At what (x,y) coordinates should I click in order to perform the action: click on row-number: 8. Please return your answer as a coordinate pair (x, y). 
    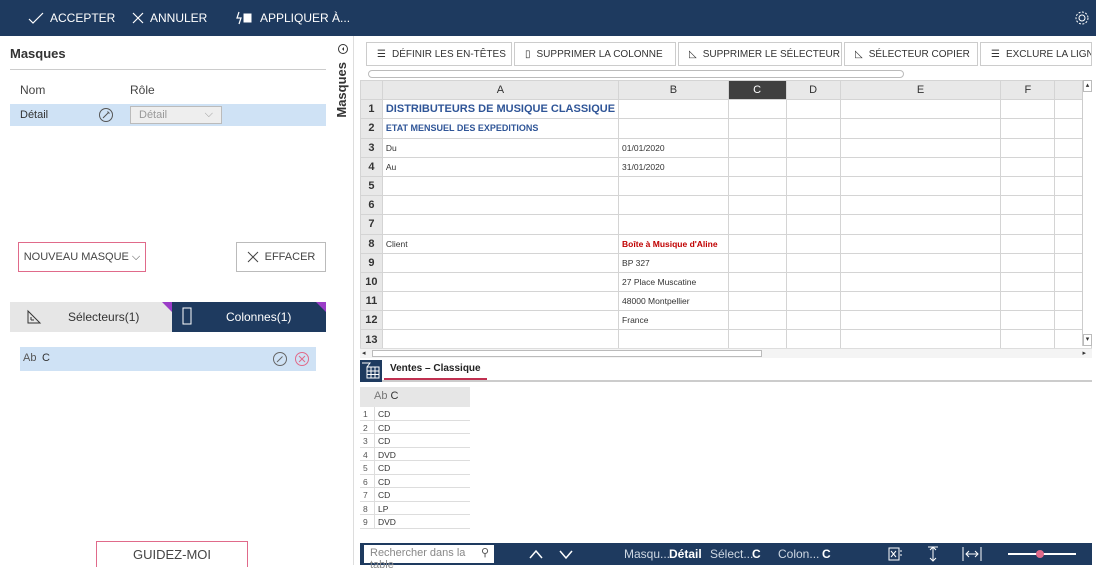
    Looking at the image, I should click on (371, 243).